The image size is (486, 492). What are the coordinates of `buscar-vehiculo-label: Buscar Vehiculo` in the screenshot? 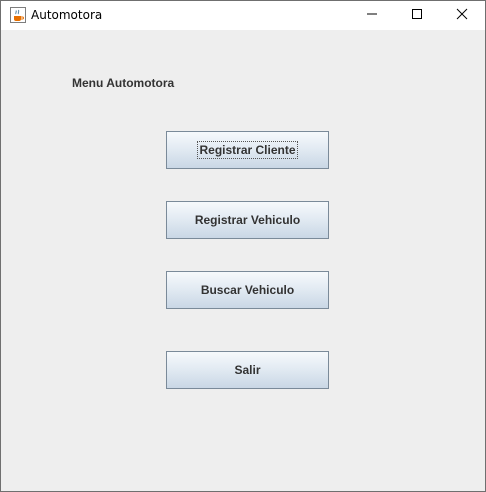 It's located at (247, 290).